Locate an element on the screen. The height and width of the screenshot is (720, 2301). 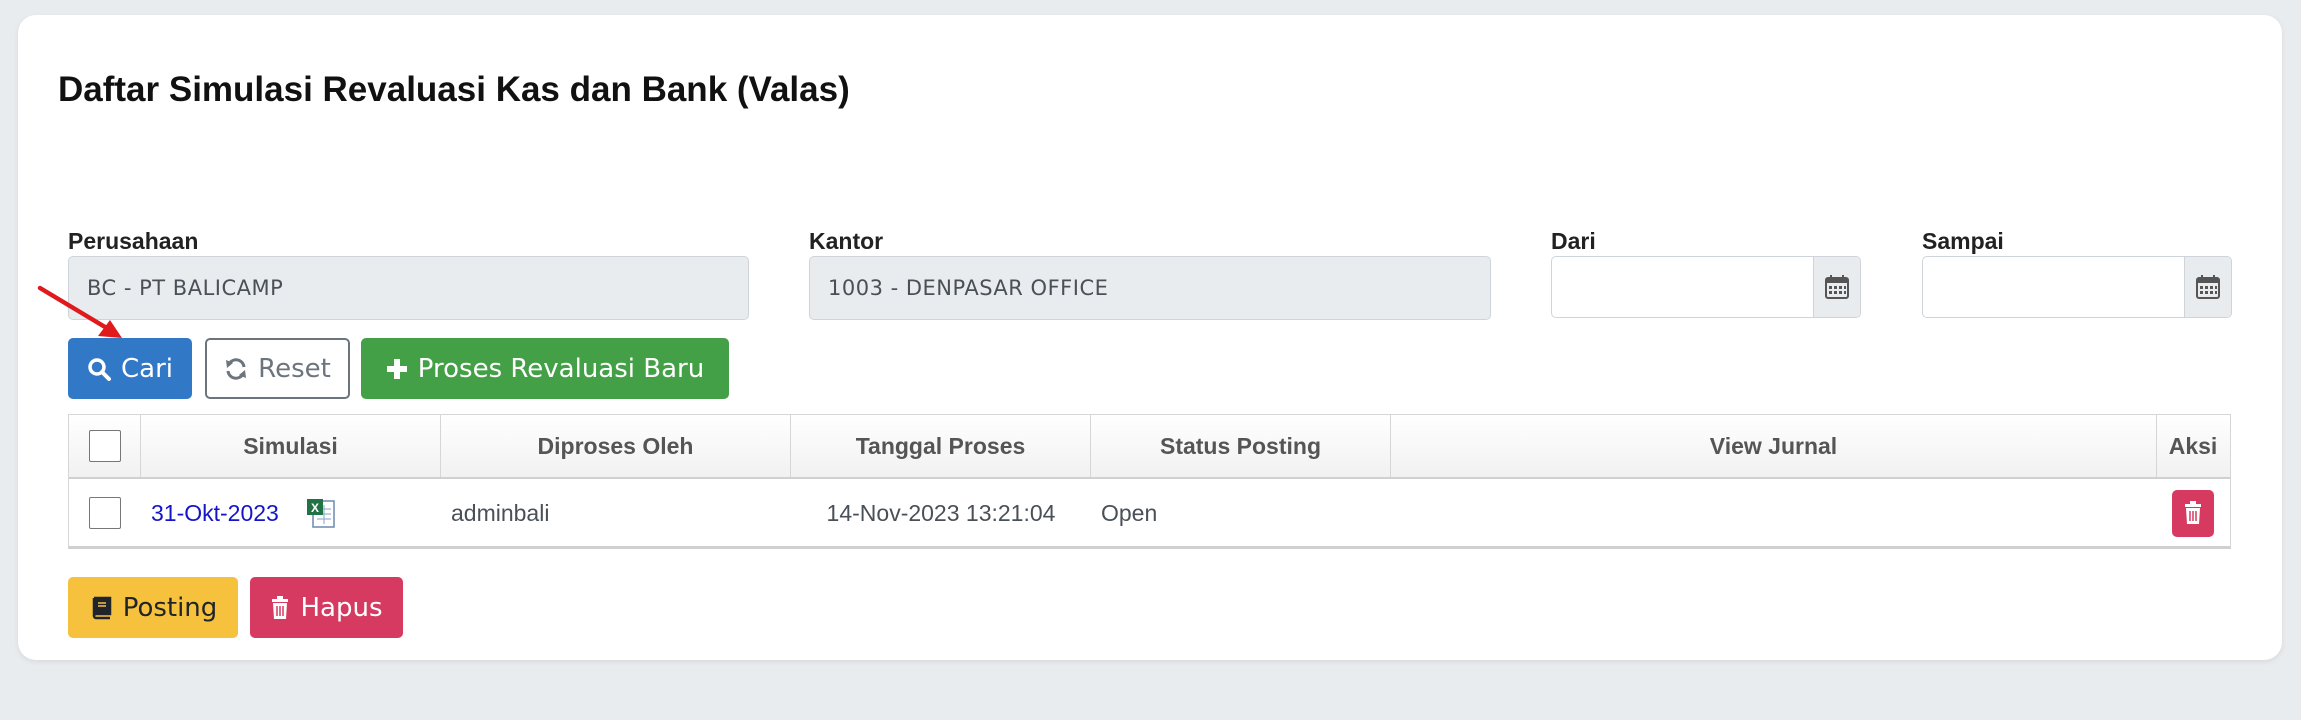
tanggal-proses-cell: 14-Nov-2023 13:21:04 is located at coordinates (941, 512).